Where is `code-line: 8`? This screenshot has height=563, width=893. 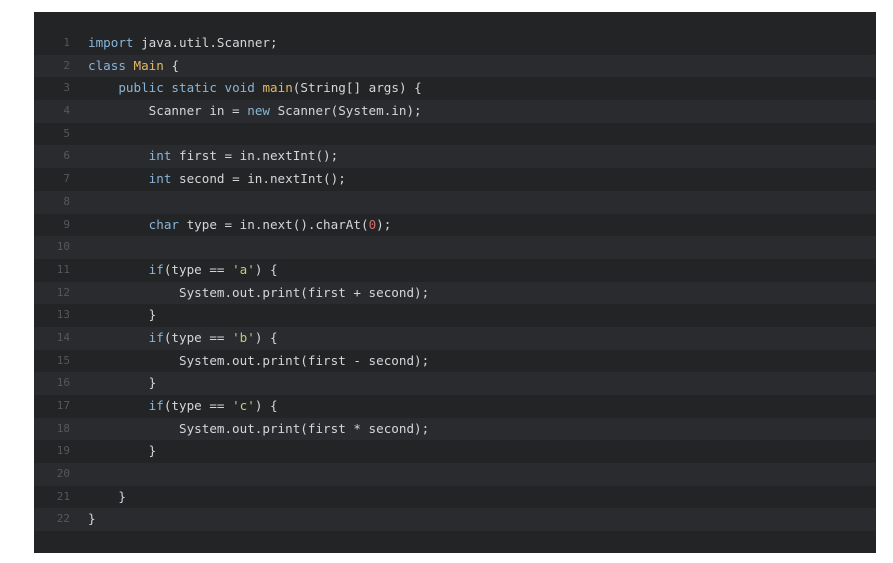
code-line: 8 is located at coordinates (455, 202).